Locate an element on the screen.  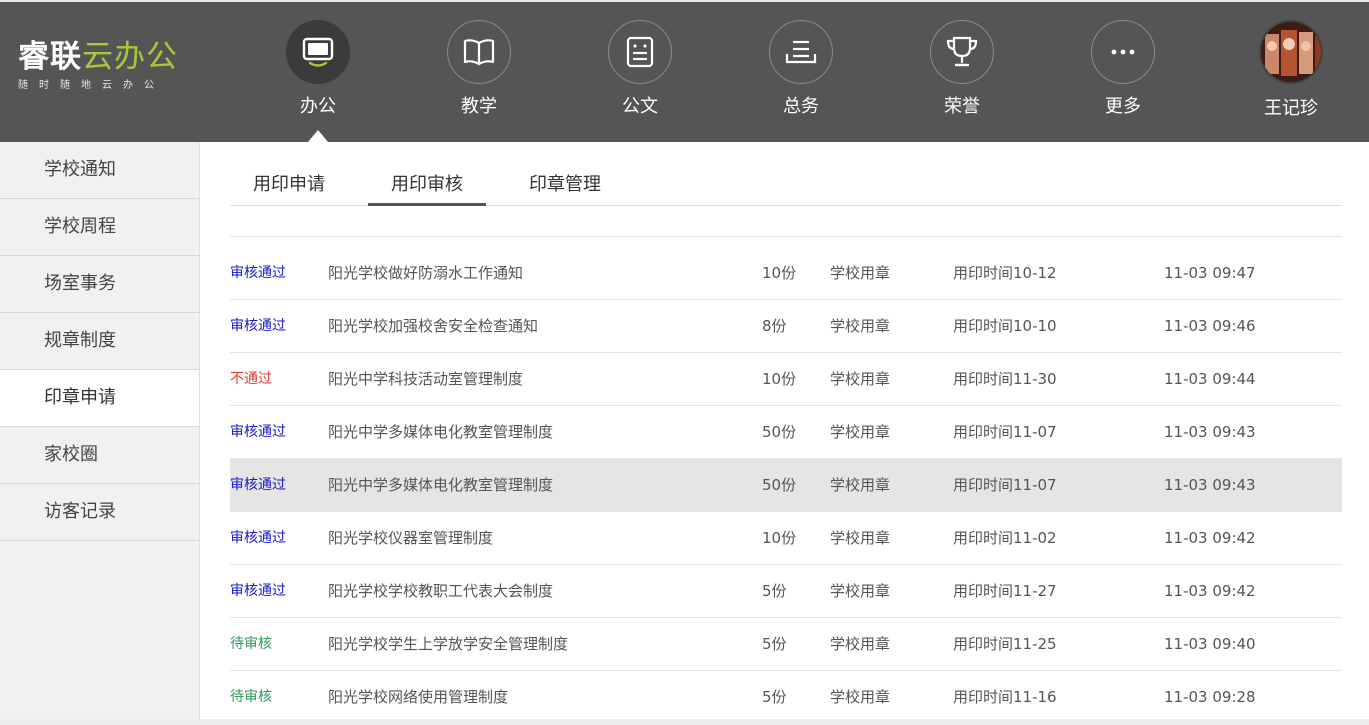
submit-date: 11-03 09:46 is located at coordinates (1210, 326).